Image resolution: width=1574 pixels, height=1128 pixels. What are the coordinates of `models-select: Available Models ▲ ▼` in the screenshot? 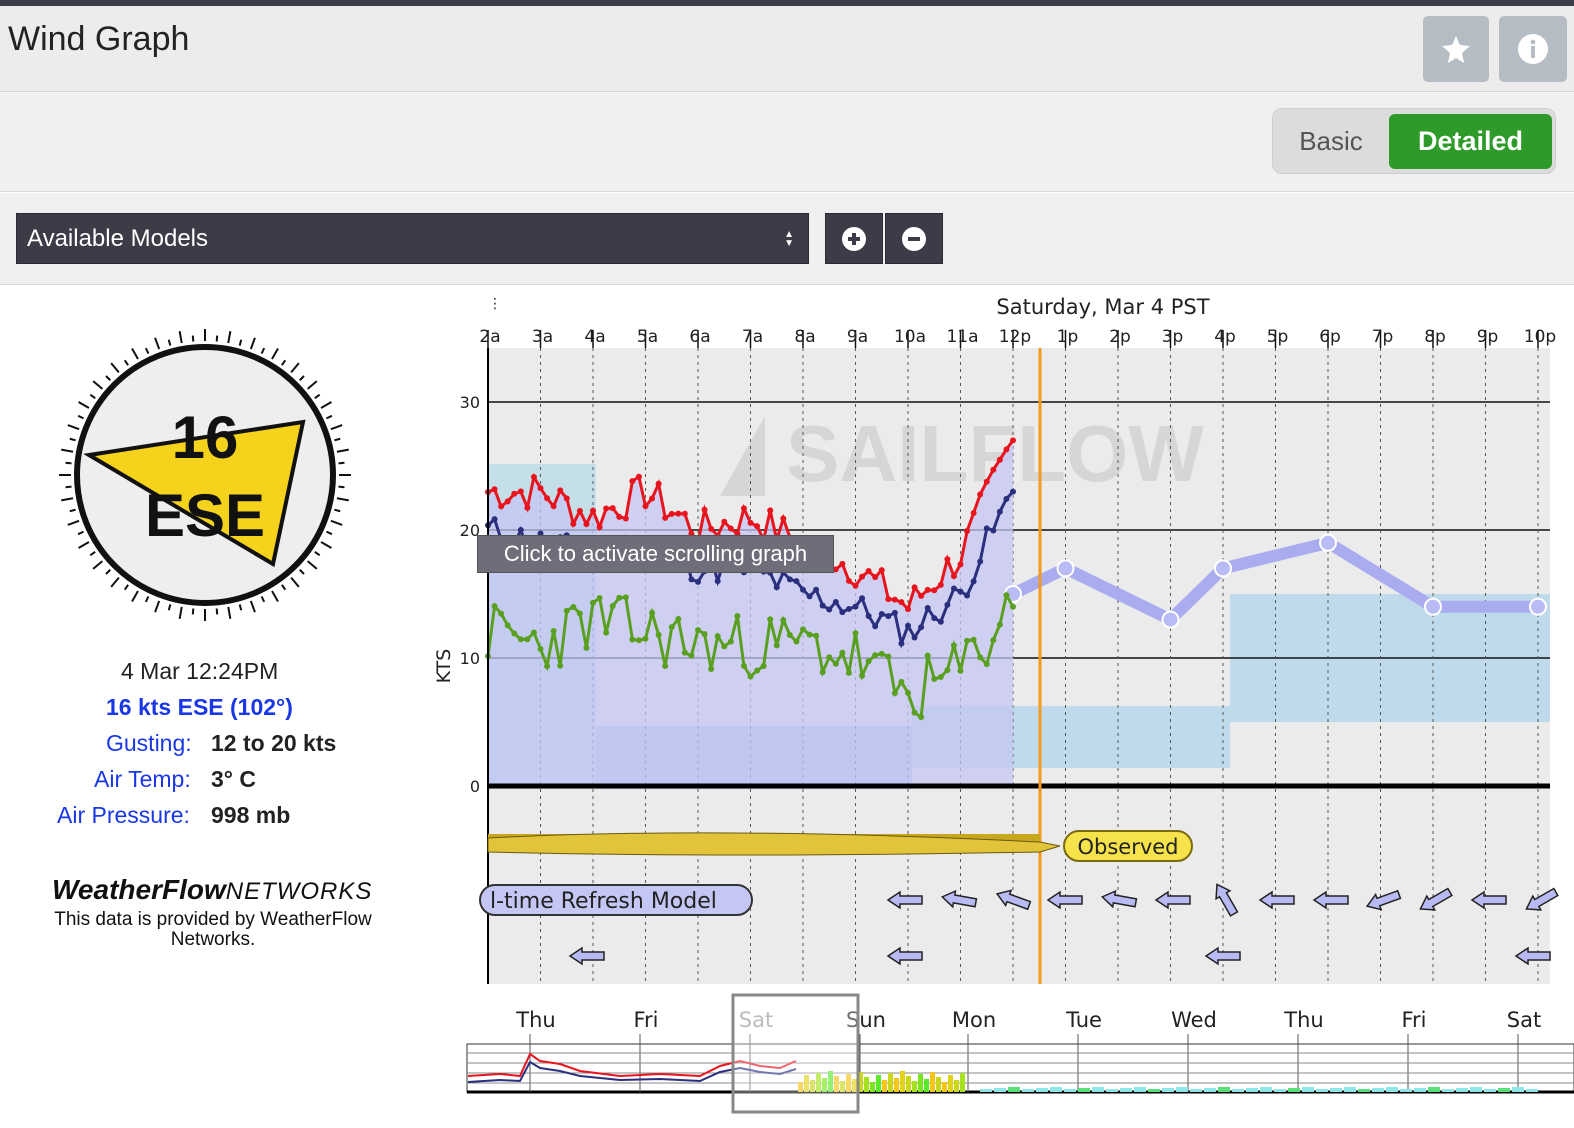 It's located at (412, 238).